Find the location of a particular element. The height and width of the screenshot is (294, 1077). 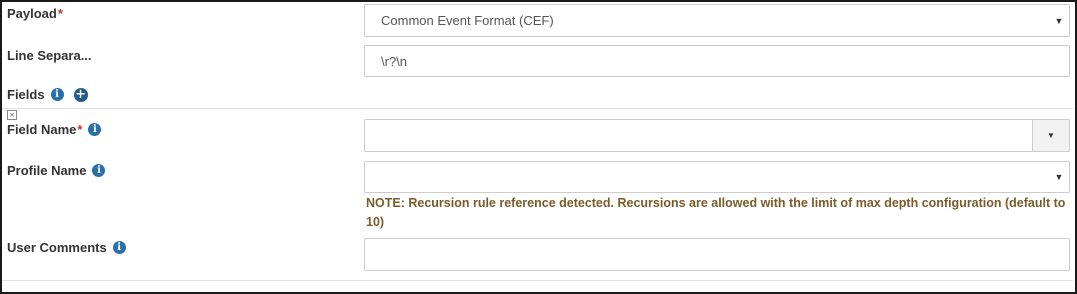

remove-field-icon: × is located at coordinates (12, 115).